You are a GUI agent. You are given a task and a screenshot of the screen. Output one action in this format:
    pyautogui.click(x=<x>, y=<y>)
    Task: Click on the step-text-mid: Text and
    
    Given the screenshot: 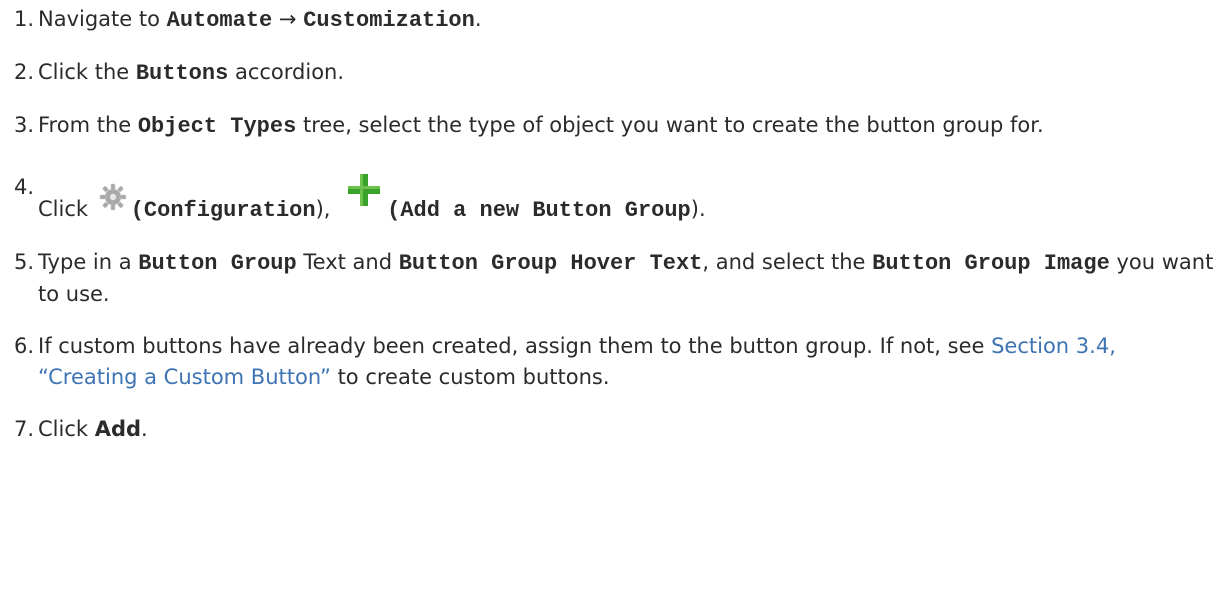 What is the action you would take?
    pyautogui.click(x=347, y=262)
    